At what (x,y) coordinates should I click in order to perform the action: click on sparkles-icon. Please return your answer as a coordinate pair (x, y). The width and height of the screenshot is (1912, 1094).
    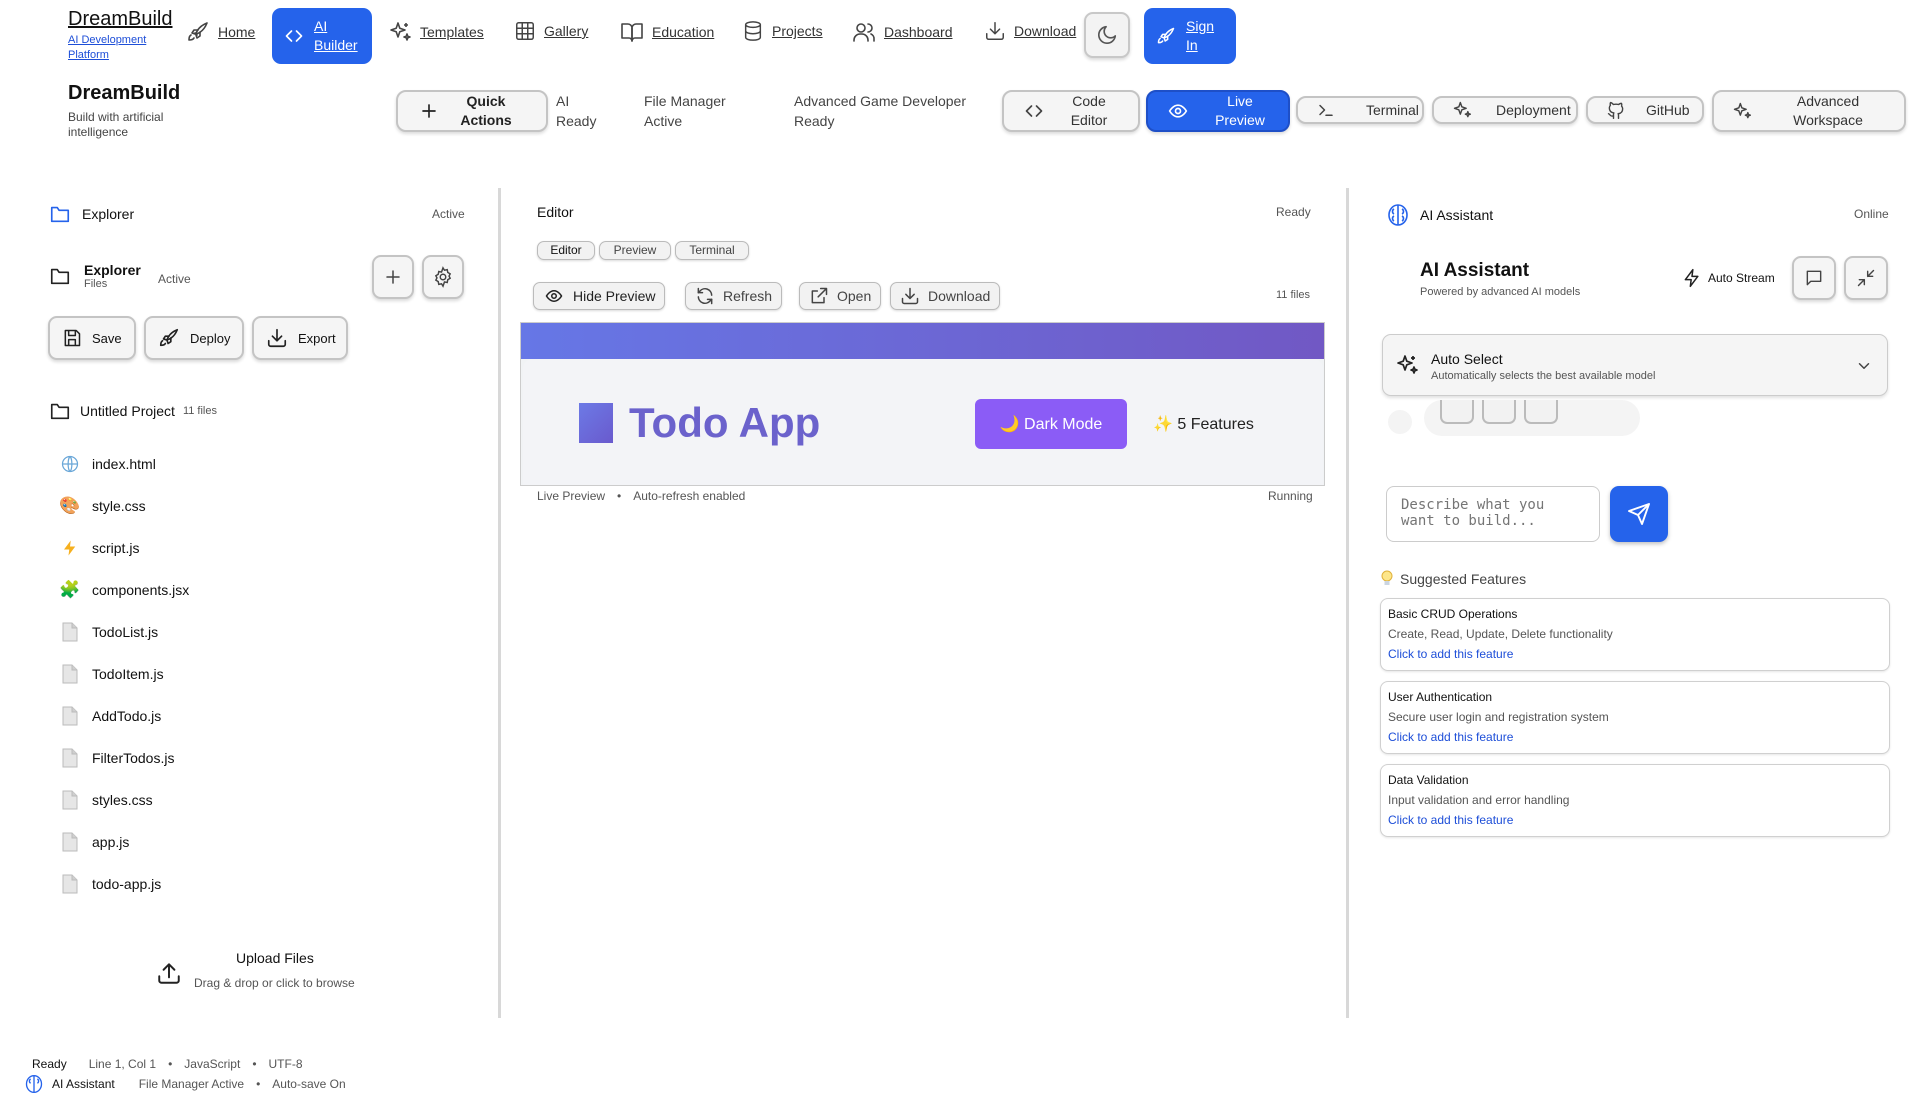
    Looking at the image, I should click on (1742, 111).